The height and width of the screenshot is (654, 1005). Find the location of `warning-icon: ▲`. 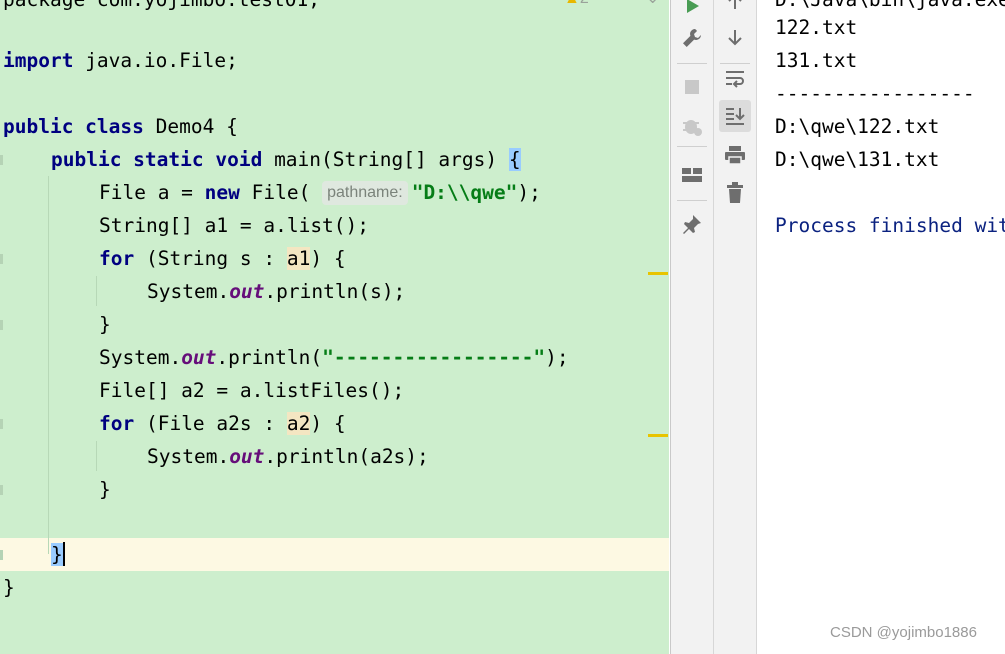

warning-icon: ▲ is located at coordinates (572, 3).